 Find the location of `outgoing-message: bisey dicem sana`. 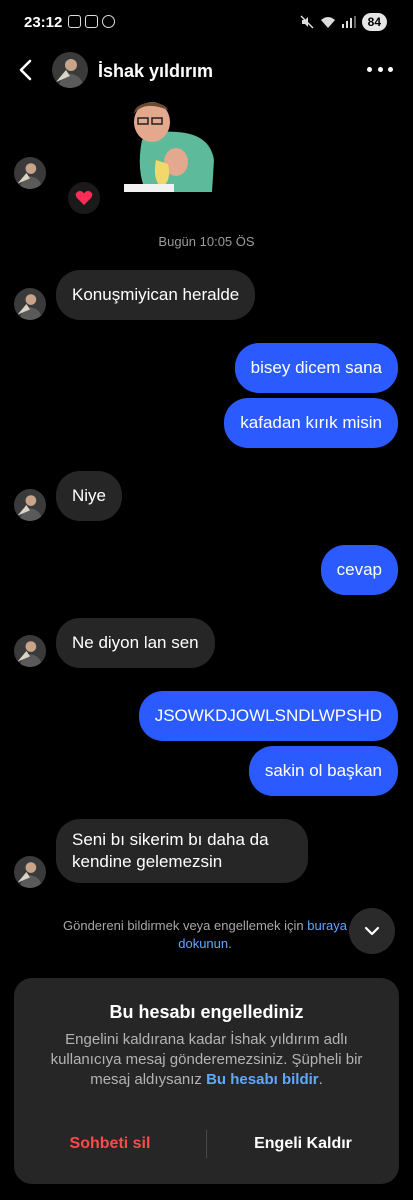

outgoing-message: bisey dicem sana is located at coordinates (316, 368).